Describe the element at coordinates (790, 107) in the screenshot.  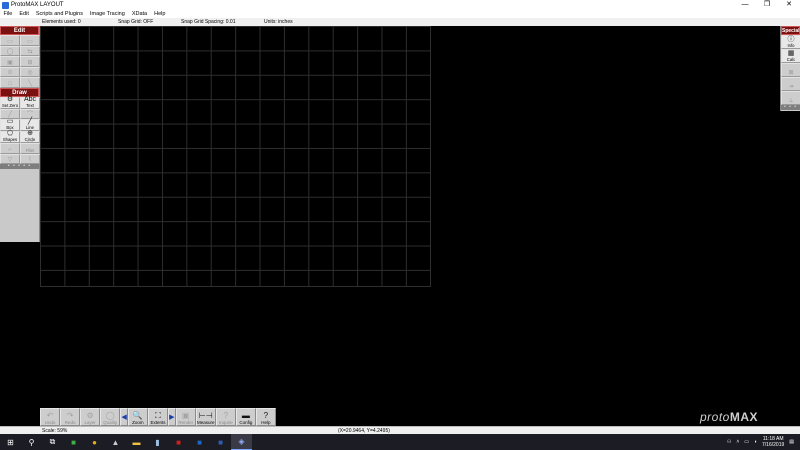
I see `more-special-handle: • • •` at that location.